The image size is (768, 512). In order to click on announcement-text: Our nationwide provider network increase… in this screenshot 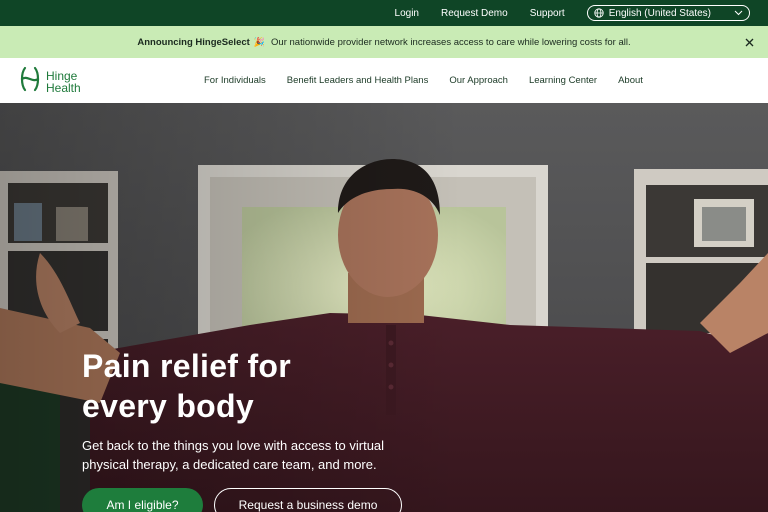, I will do `click(451, 42)`.